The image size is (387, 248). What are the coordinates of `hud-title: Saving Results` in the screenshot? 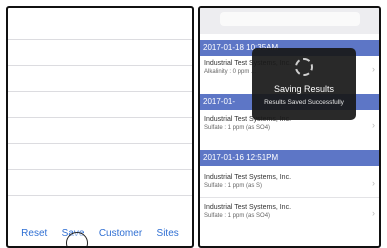 It's located at (304, 89).